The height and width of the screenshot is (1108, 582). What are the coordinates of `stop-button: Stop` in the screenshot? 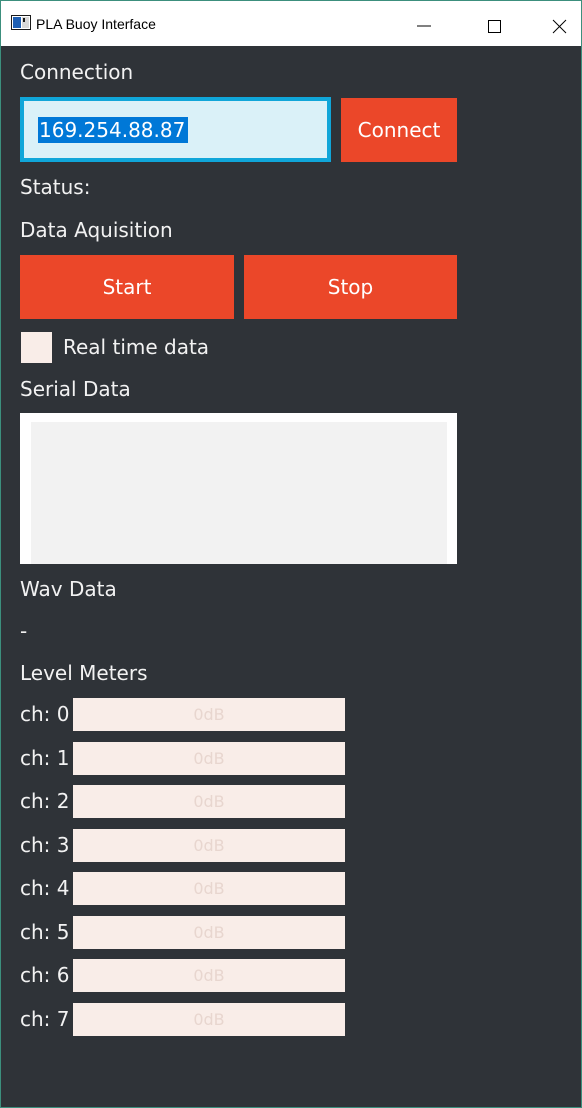 It's located at (350, 287).